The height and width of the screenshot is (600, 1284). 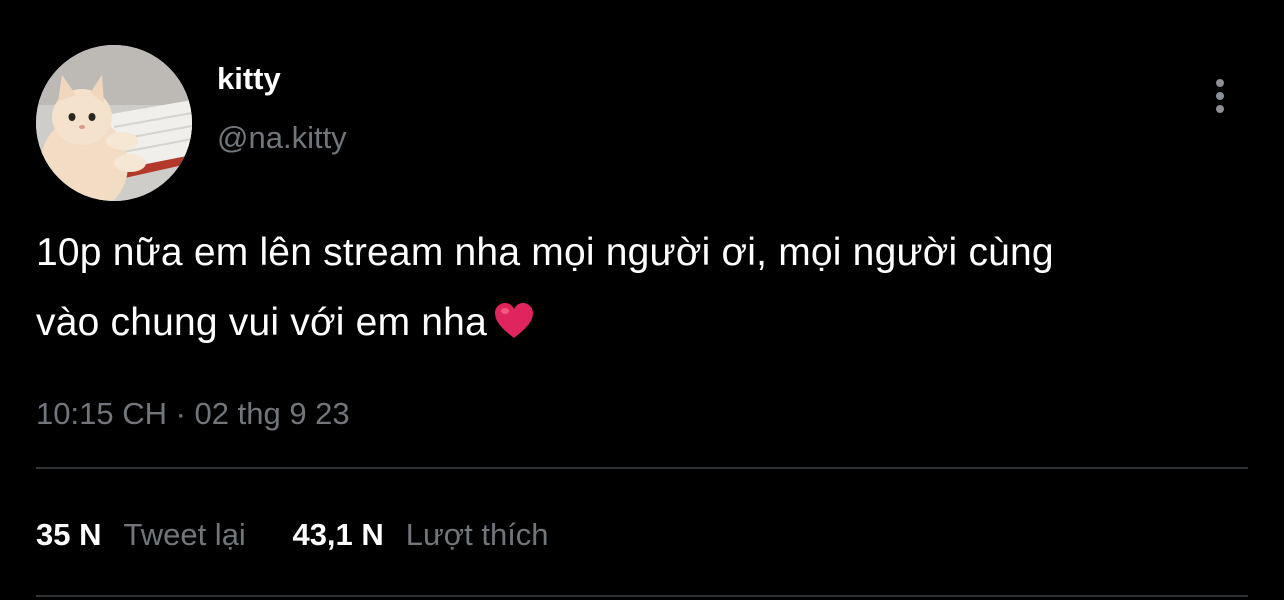 I want to click on retweets-label: Tweet lại, so click(x=184, y=534).